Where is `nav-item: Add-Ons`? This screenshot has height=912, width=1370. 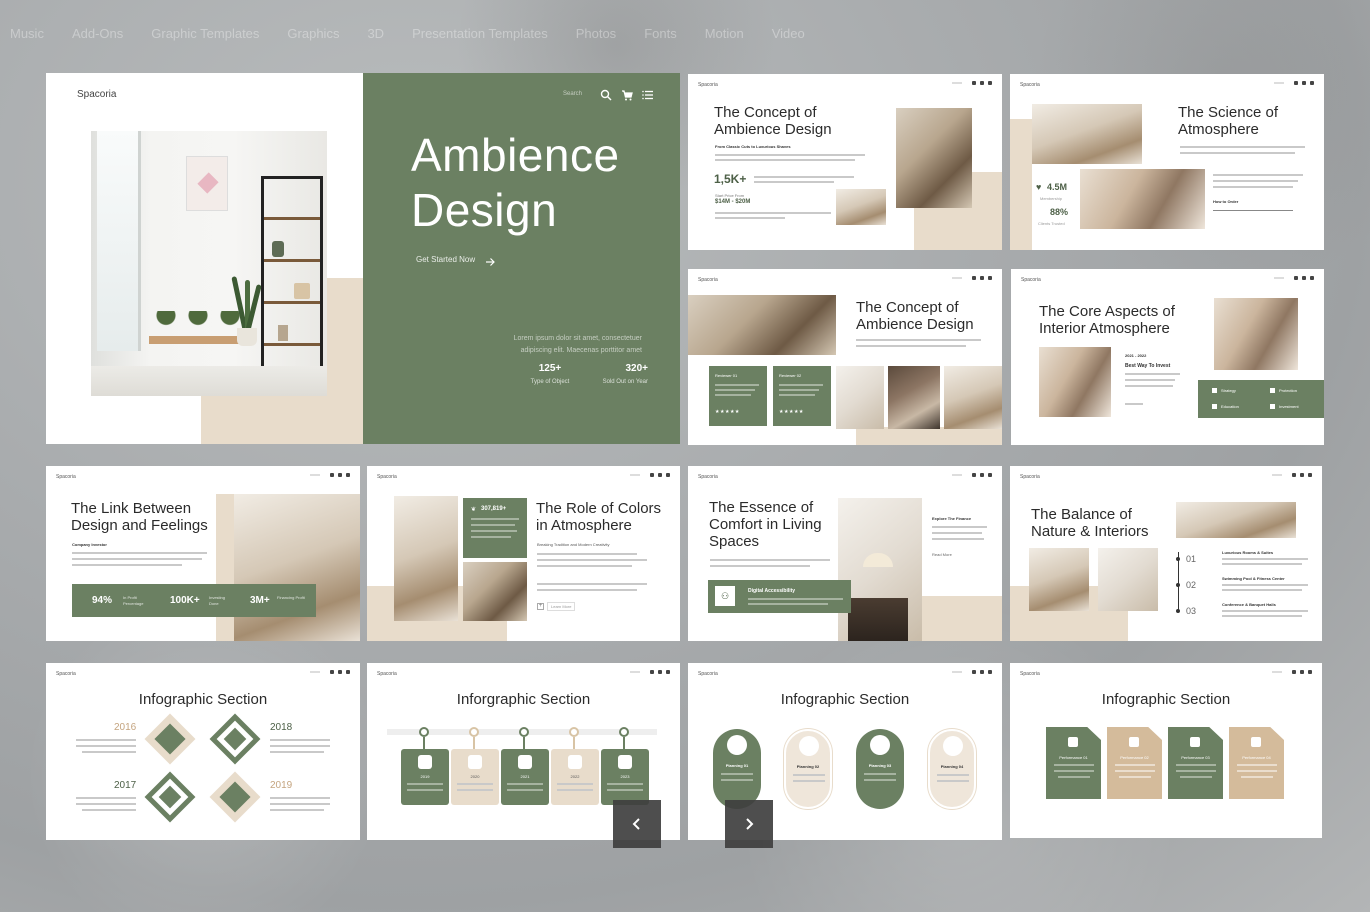 nav-item: Add-Ons is located at coordinates (97, 35).